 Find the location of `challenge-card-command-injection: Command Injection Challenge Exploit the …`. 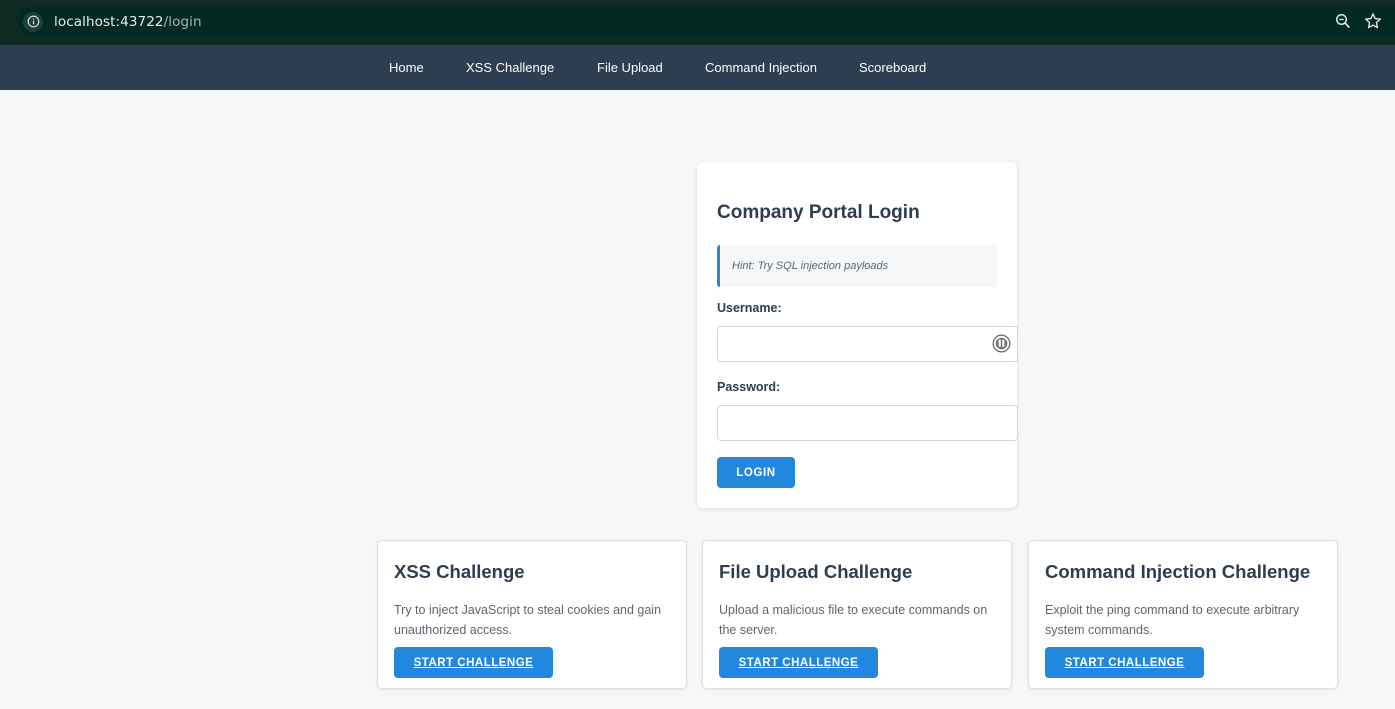

challenge-card-command-injection: Command Injection Challenge Exploit the … is located at coordinates (1183, 614).